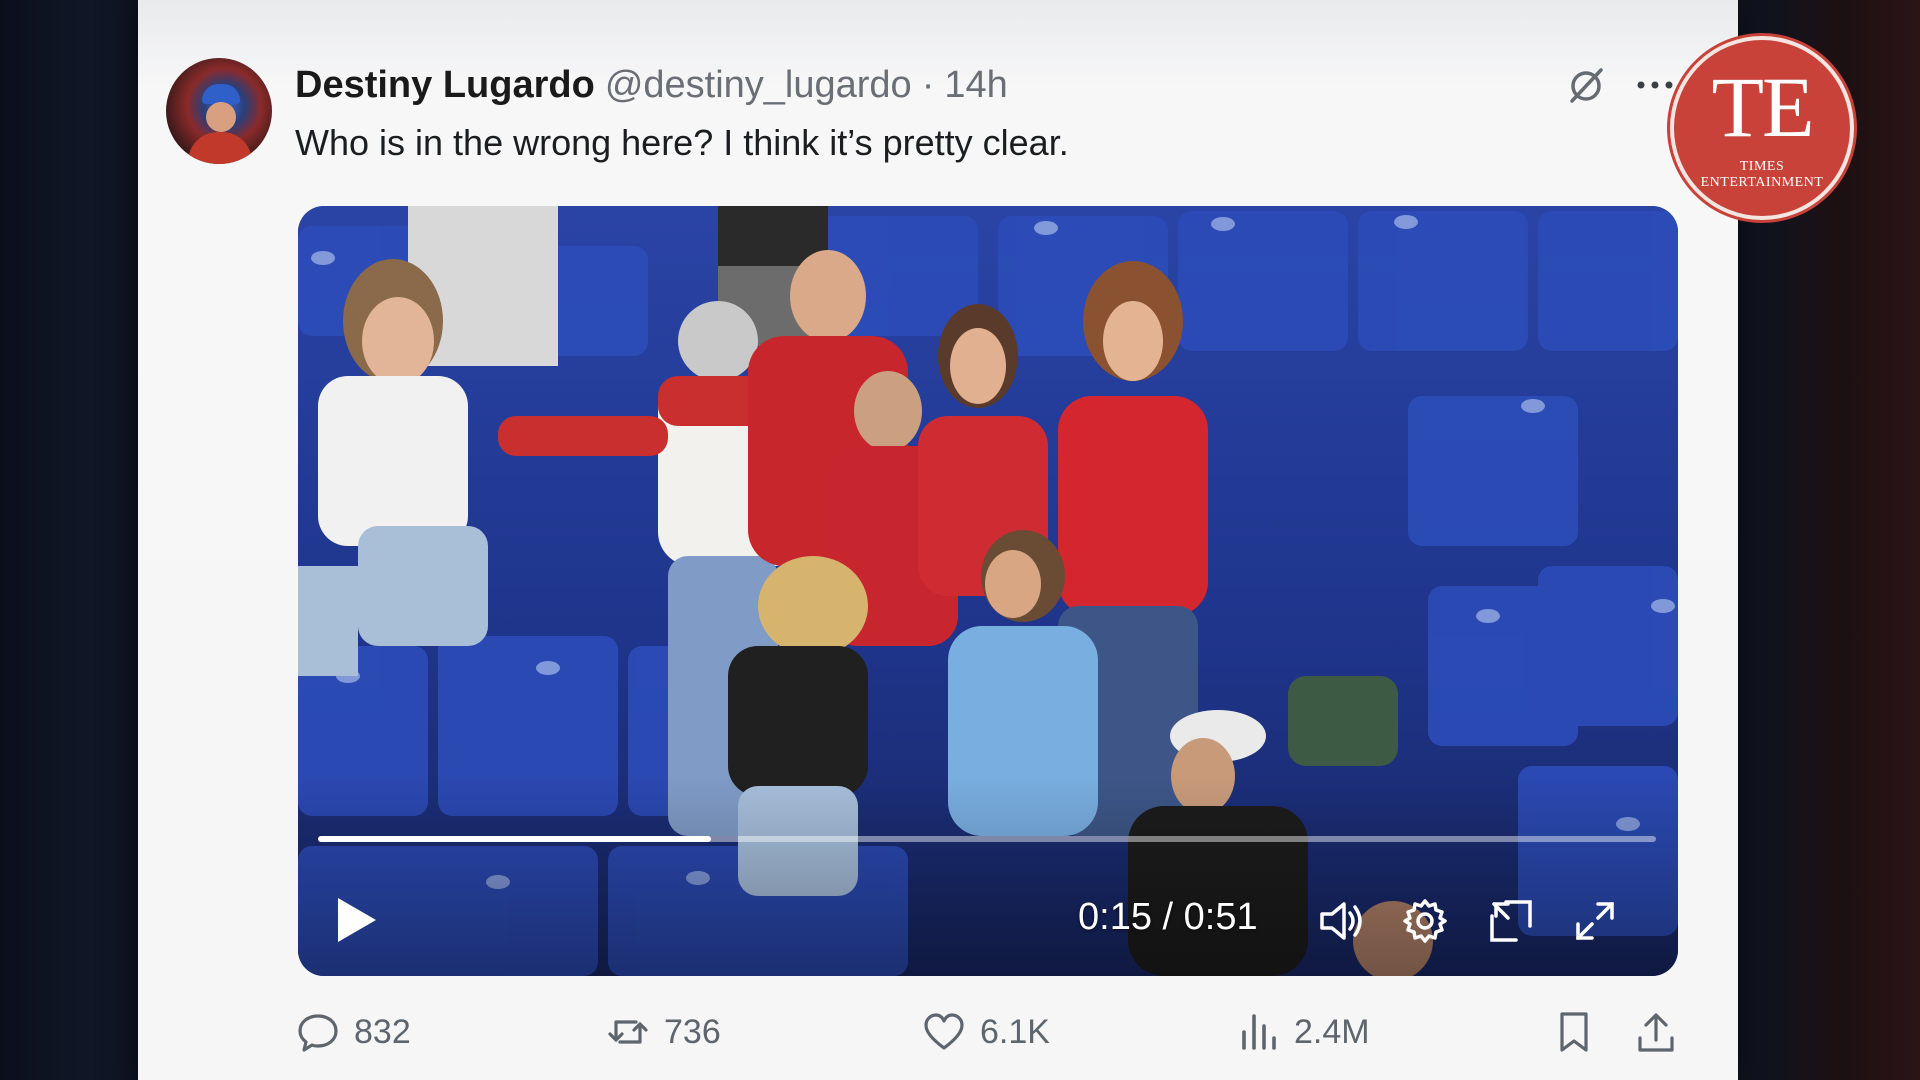 This screenshot has width=1920, height=1080. I want to click on bookmark-button, so click(1574, 1032).